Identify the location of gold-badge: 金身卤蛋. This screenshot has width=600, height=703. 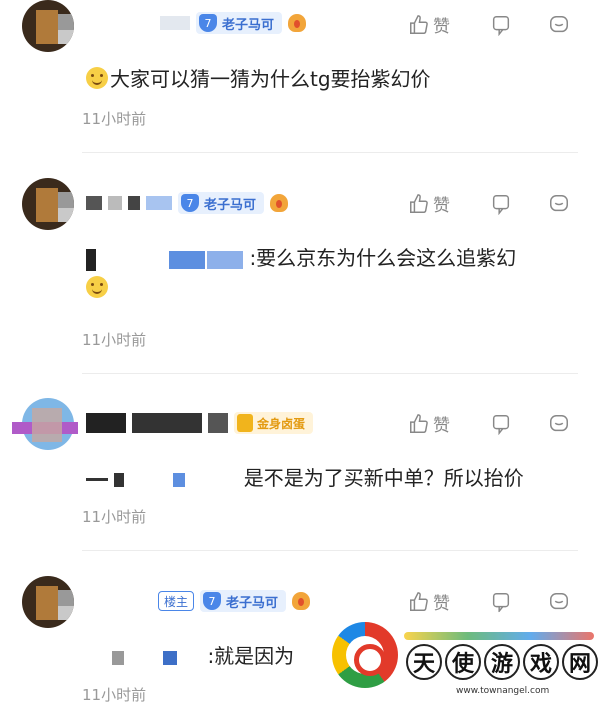
(274, 423).